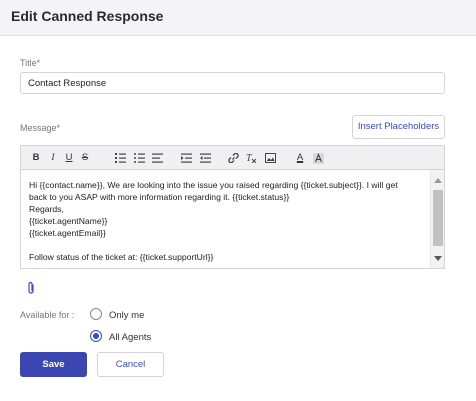  Describe the element at coordinates (96, 314) in the screenshot. I see `only-me-radio` at that location.